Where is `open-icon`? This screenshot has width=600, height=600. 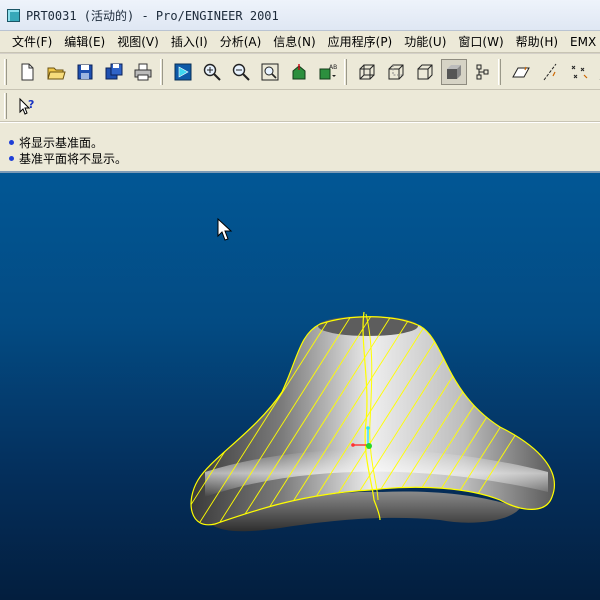 open-icon is located at coordinates (56, 73).